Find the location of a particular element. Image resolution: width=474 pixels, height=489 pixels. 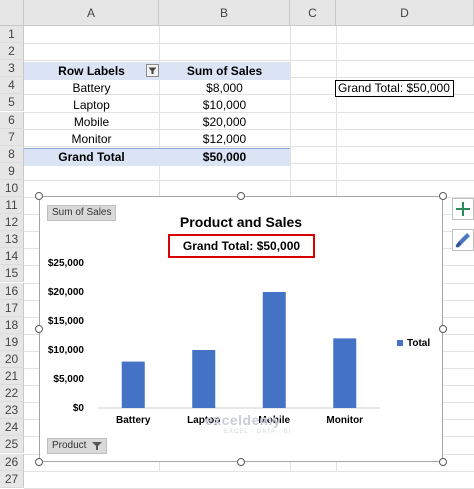

resize-handle-left is located at coordinates (39, 329).